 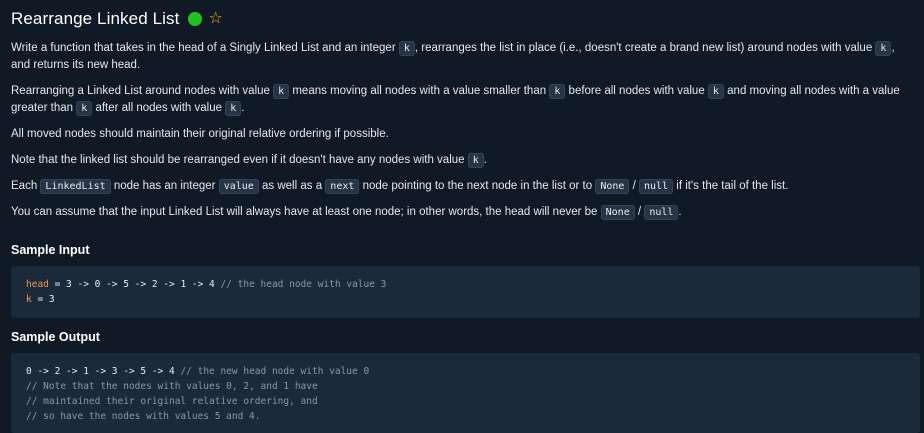 What do you see at coordinates (159, 108) in the screenshot?
I see `text: after all nodes with value` at bounding box center [159, 108].